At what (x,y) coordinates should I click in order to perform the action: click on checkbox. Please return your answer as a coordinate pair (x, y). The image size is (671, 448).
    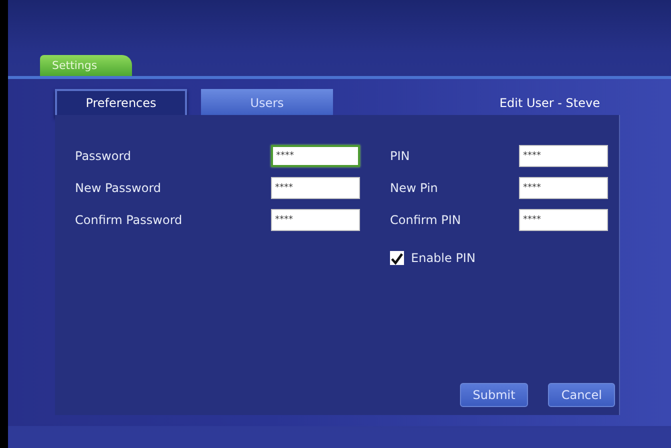
    Looking at the image, I should click on (397, 258).